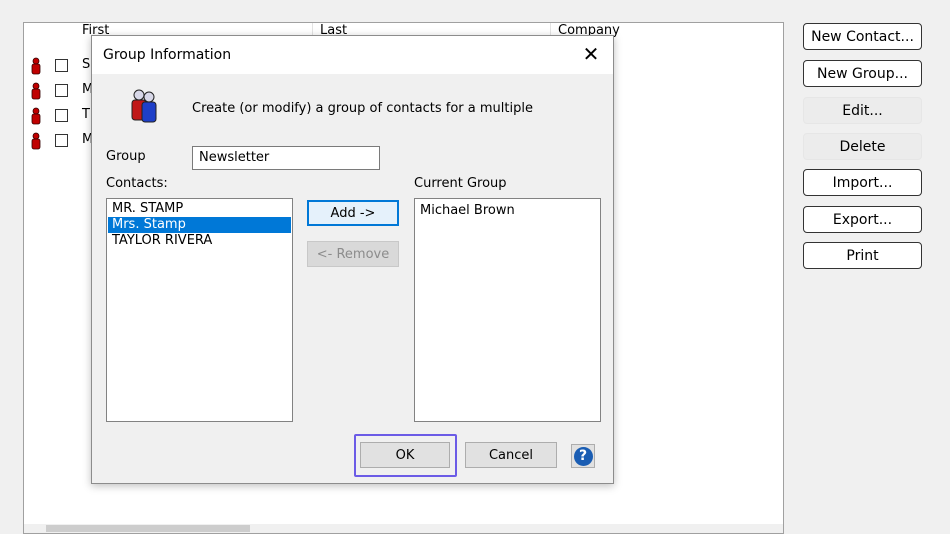 This screenshot has height=534, width=950. What do you see at coordinates (86, 64) in the screenshot?
I see `row-first-name: S` at bounding box center [86, 64].